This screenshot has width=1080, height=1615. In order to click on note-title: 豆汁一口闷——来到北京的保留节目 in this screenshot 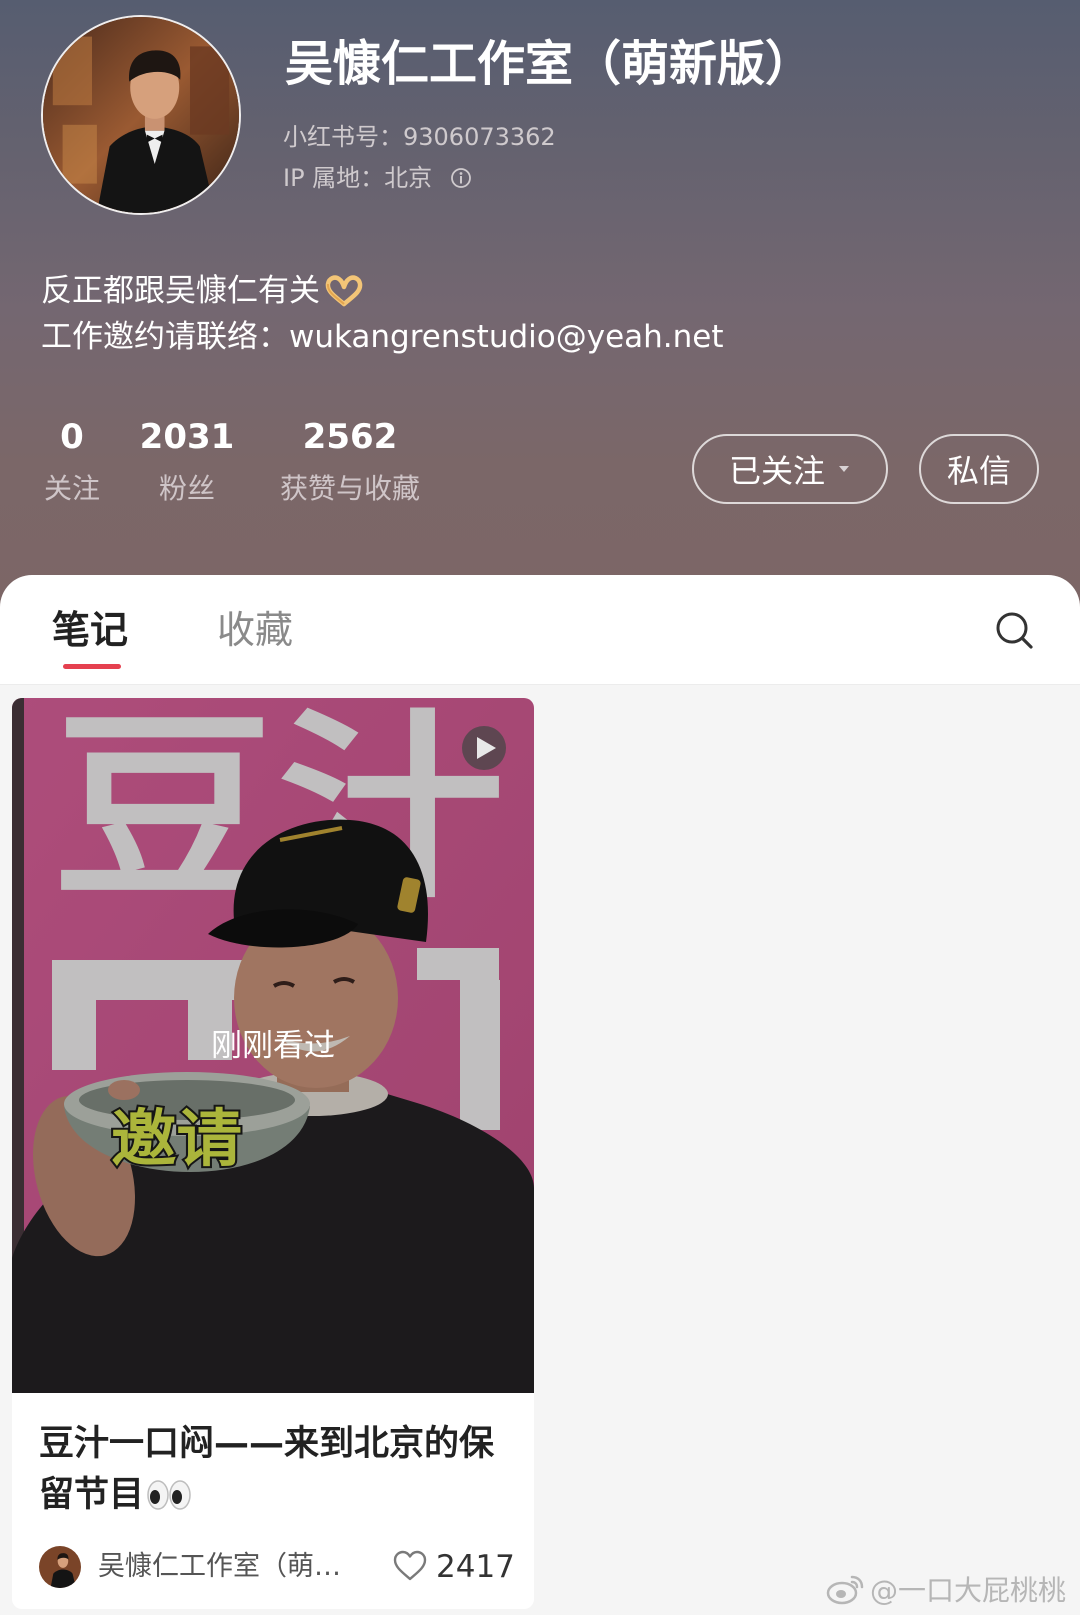, I will do `click(274, 1470)`.